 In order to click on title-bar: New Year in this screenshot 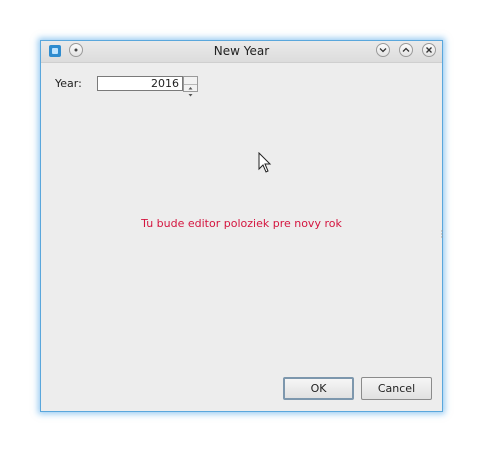, I will do `click(241, 52)`.